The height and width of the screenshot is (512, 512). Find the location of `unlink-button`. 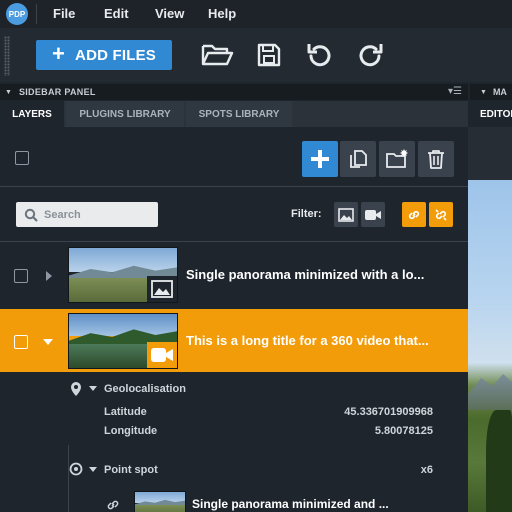

unlink-button is located at coordinates (441, 214).